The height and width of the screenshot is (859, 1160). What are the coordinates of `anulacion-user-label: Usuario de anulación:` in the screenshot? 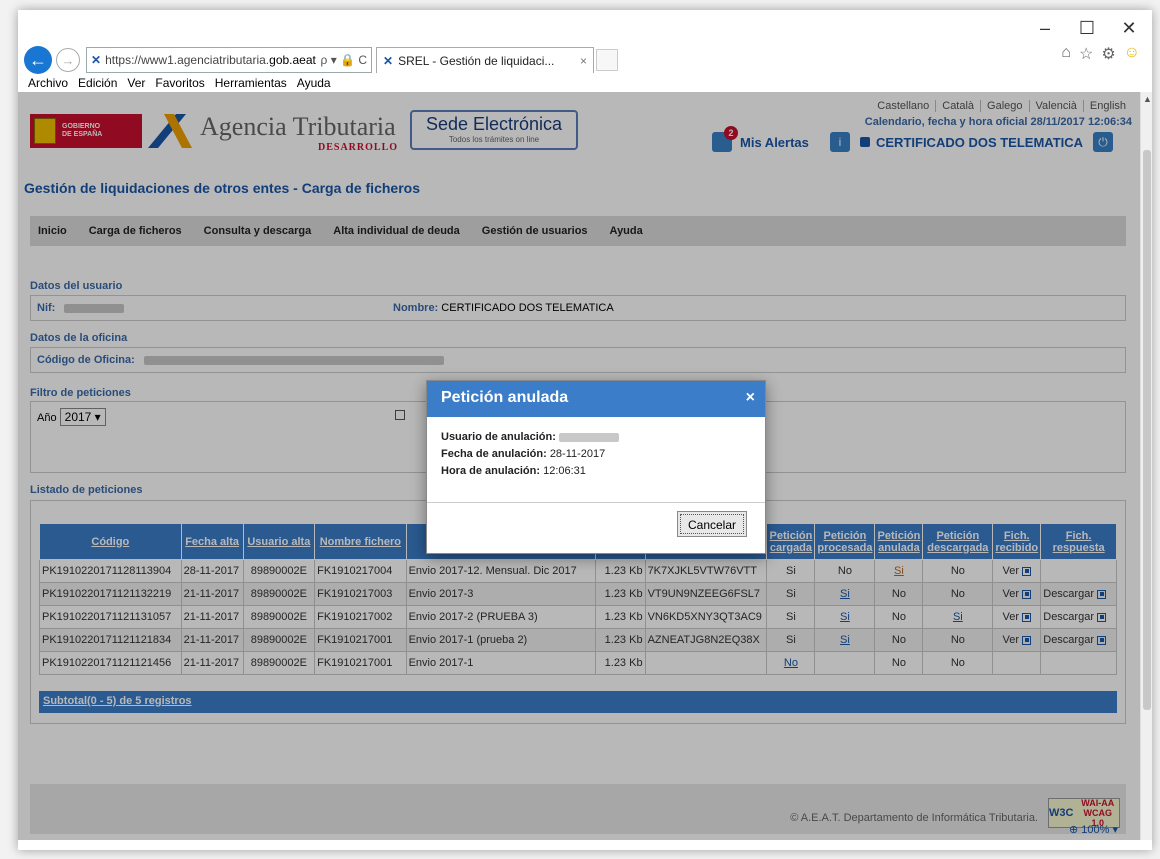 It's located at (498, 437).